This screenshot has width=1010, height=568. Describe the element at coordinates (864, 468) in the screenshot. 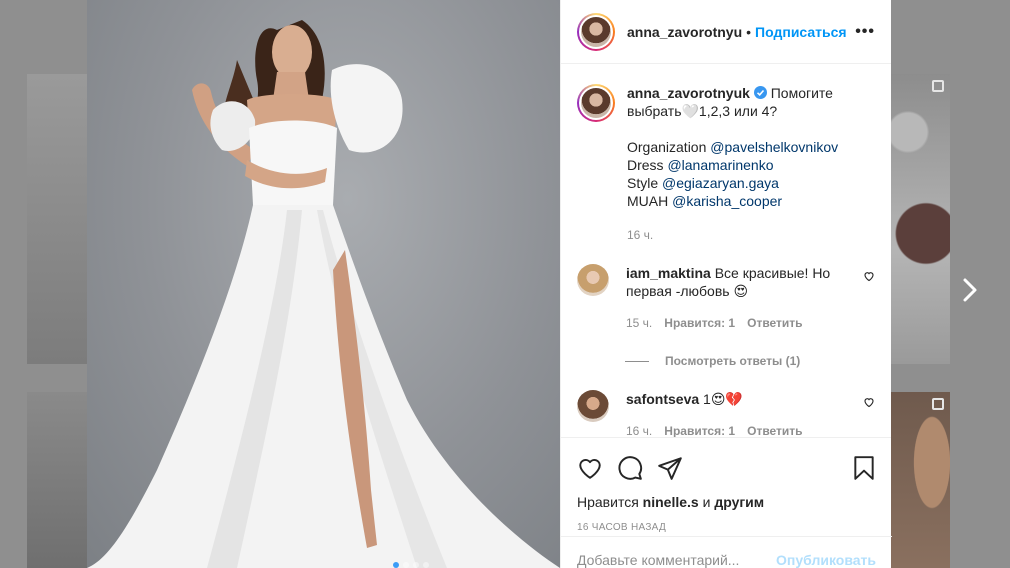

I see `save-bookmark-icon` at that location.